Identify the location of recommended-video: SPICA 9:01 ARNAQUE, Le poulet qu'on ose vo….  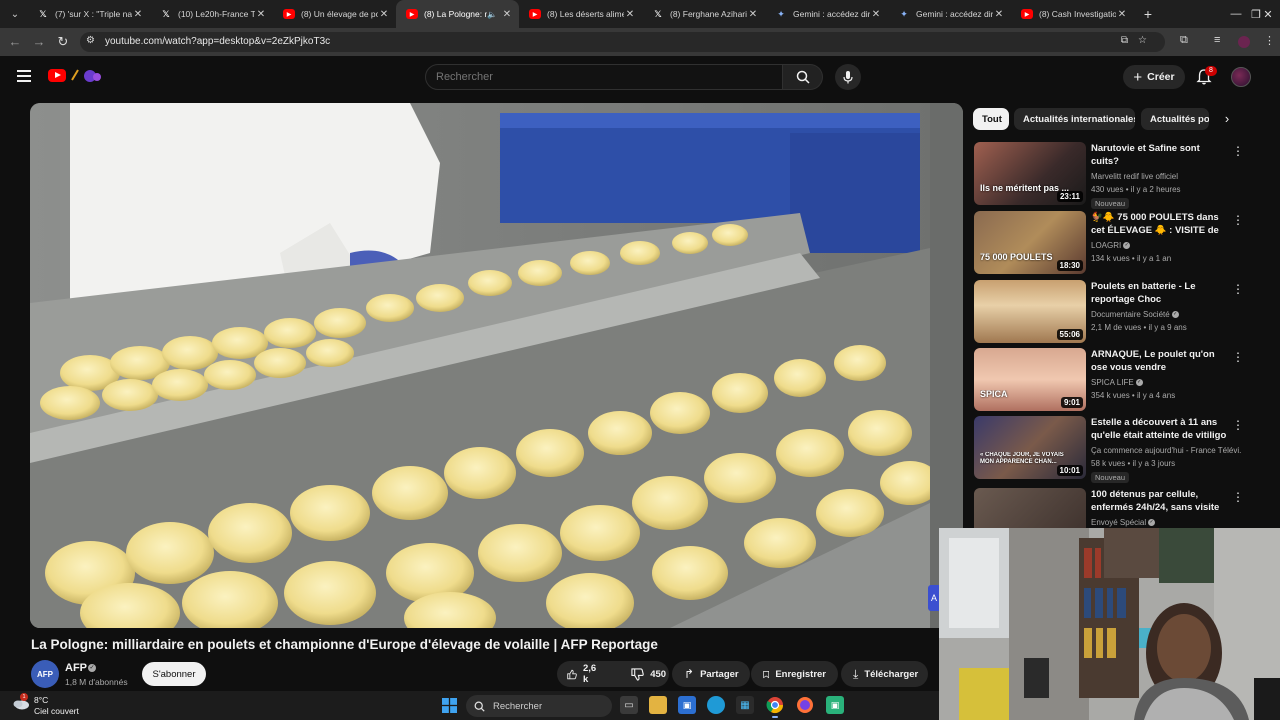
(1114, 380).